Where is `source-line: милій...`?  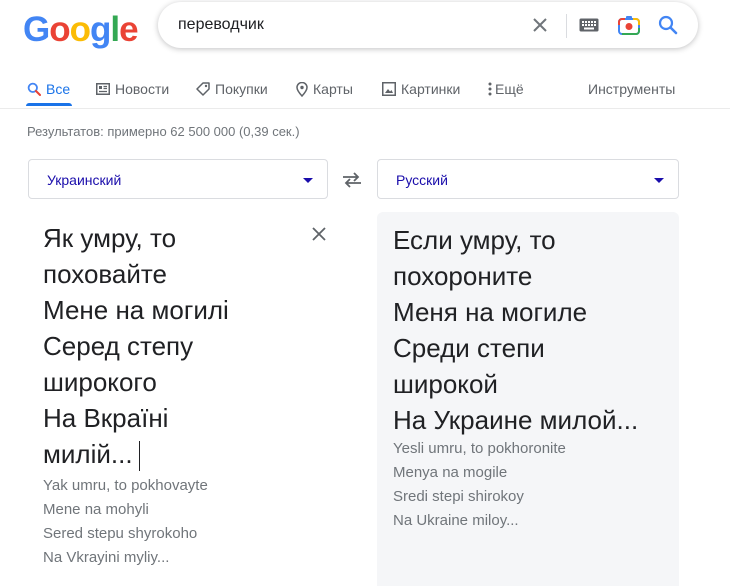 source-line: милій... is located at coordinates (88, 454).